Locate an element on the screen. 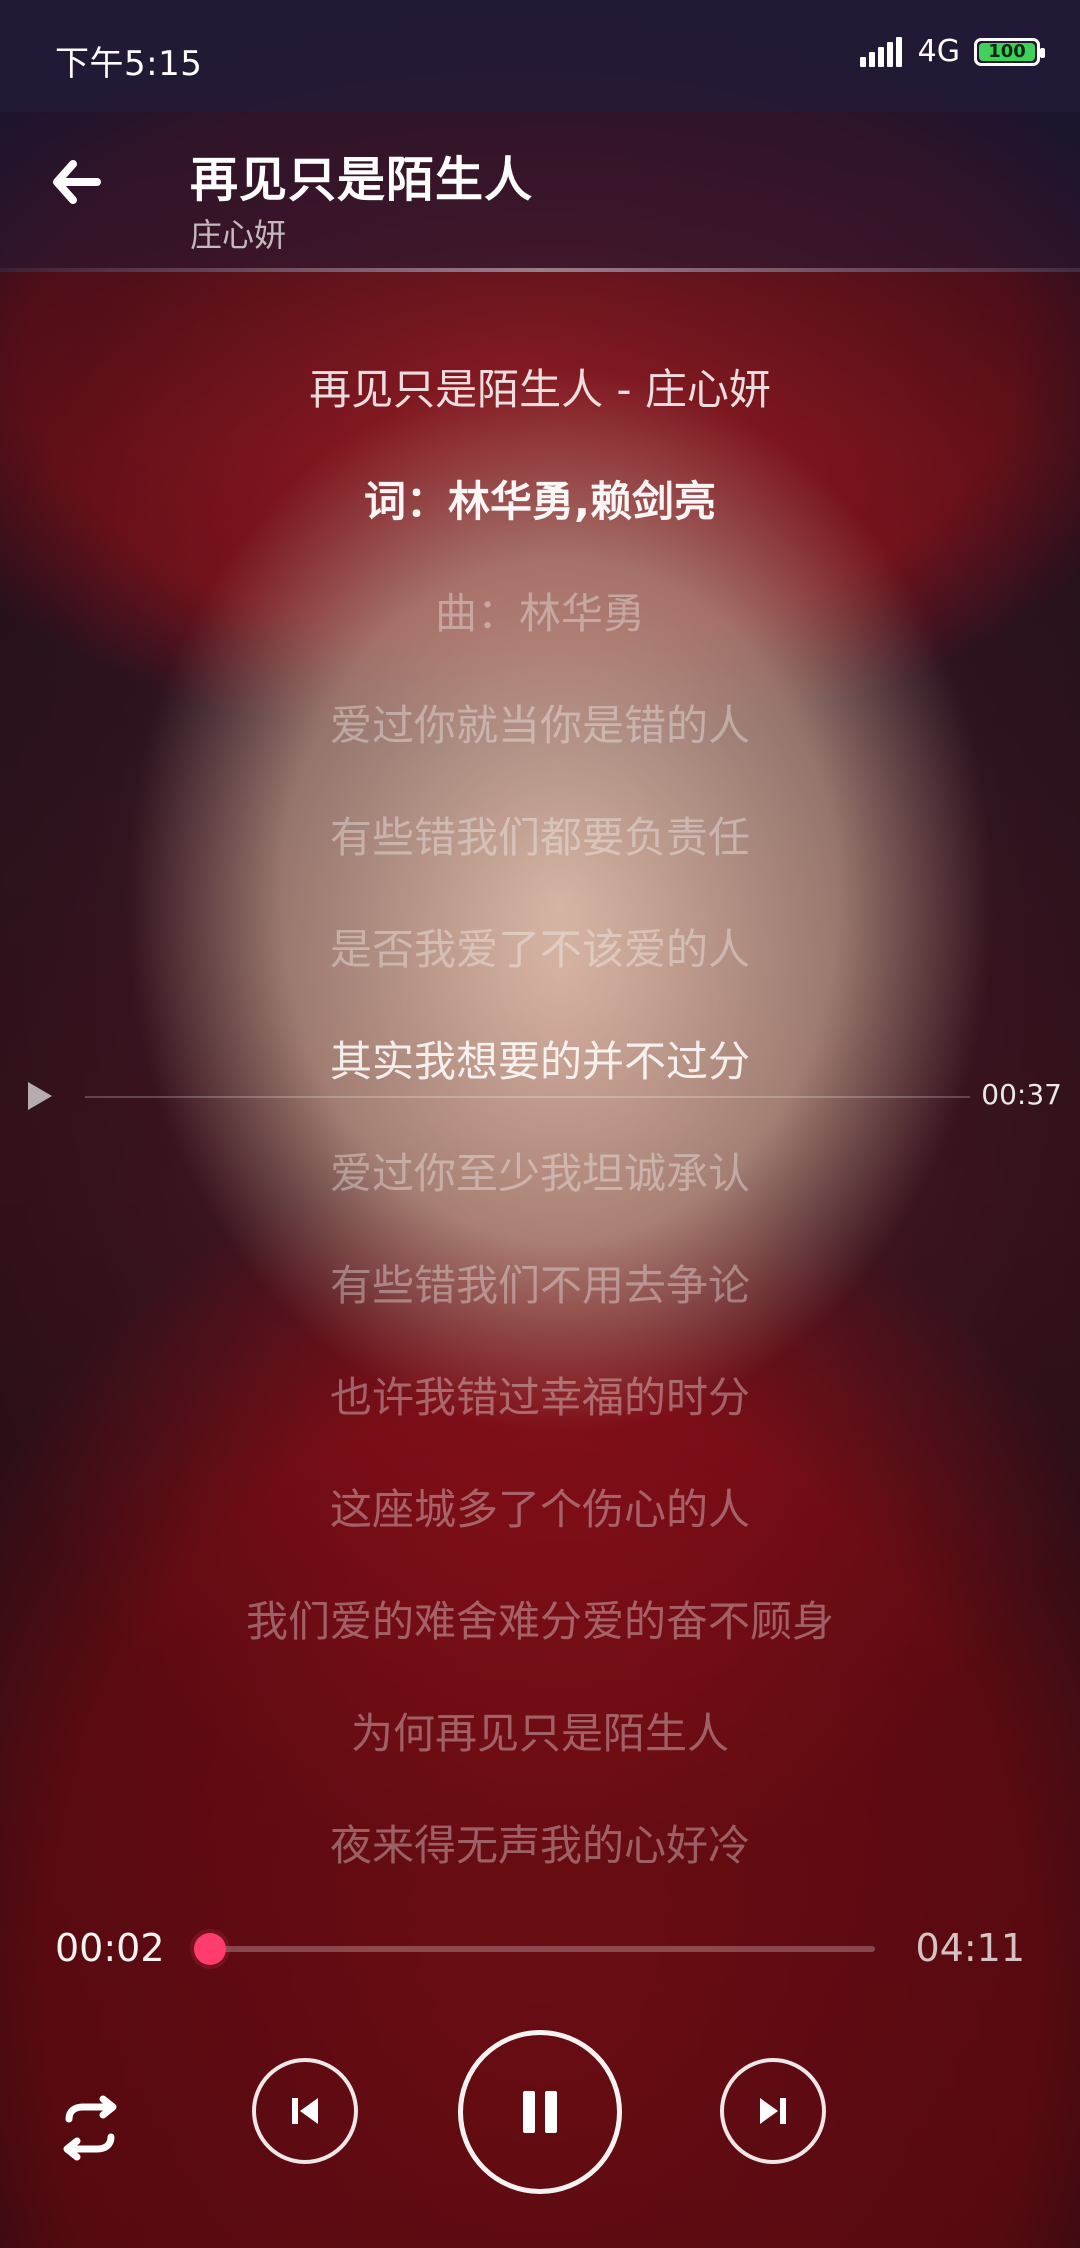 The height and width of the screenshot is (2248, 1080). header-divider is located at coordinates (540, 270).